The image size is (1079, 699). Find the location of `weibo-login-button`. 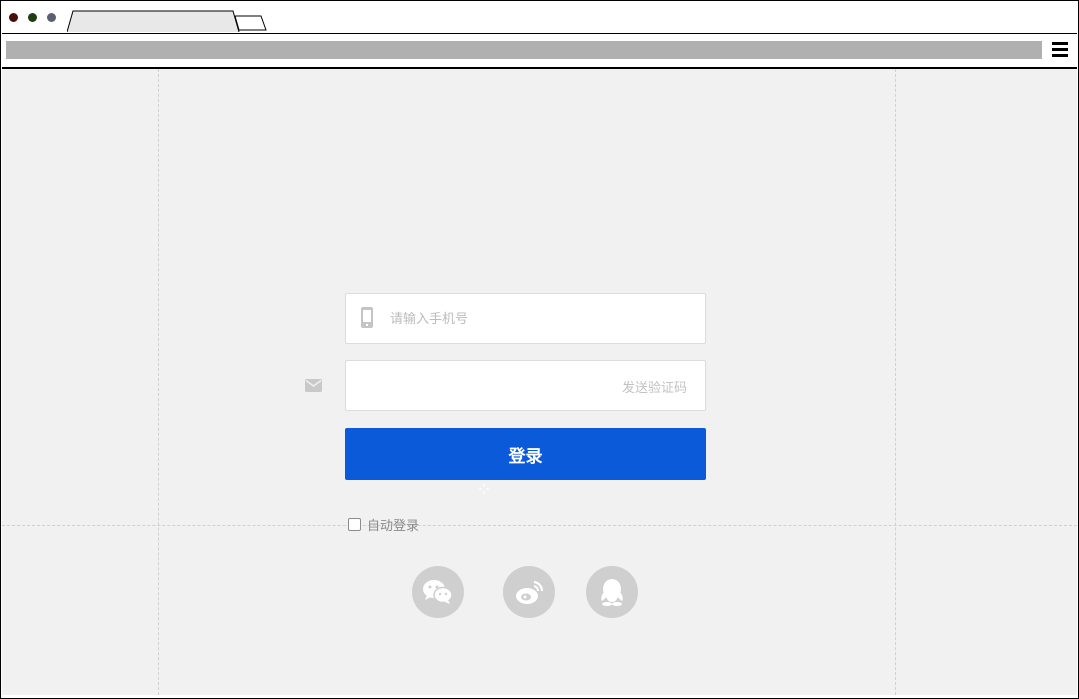

weibo-login-button is located at coordinates (529, 592).